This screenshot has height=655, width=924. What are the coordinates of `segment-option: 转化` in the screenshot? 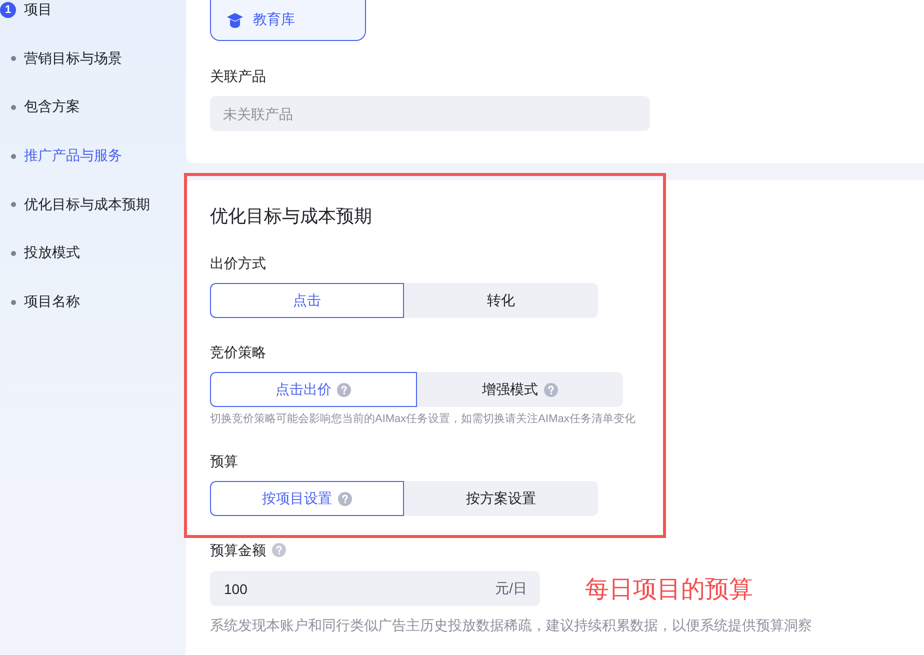 It's located at (501, 300).